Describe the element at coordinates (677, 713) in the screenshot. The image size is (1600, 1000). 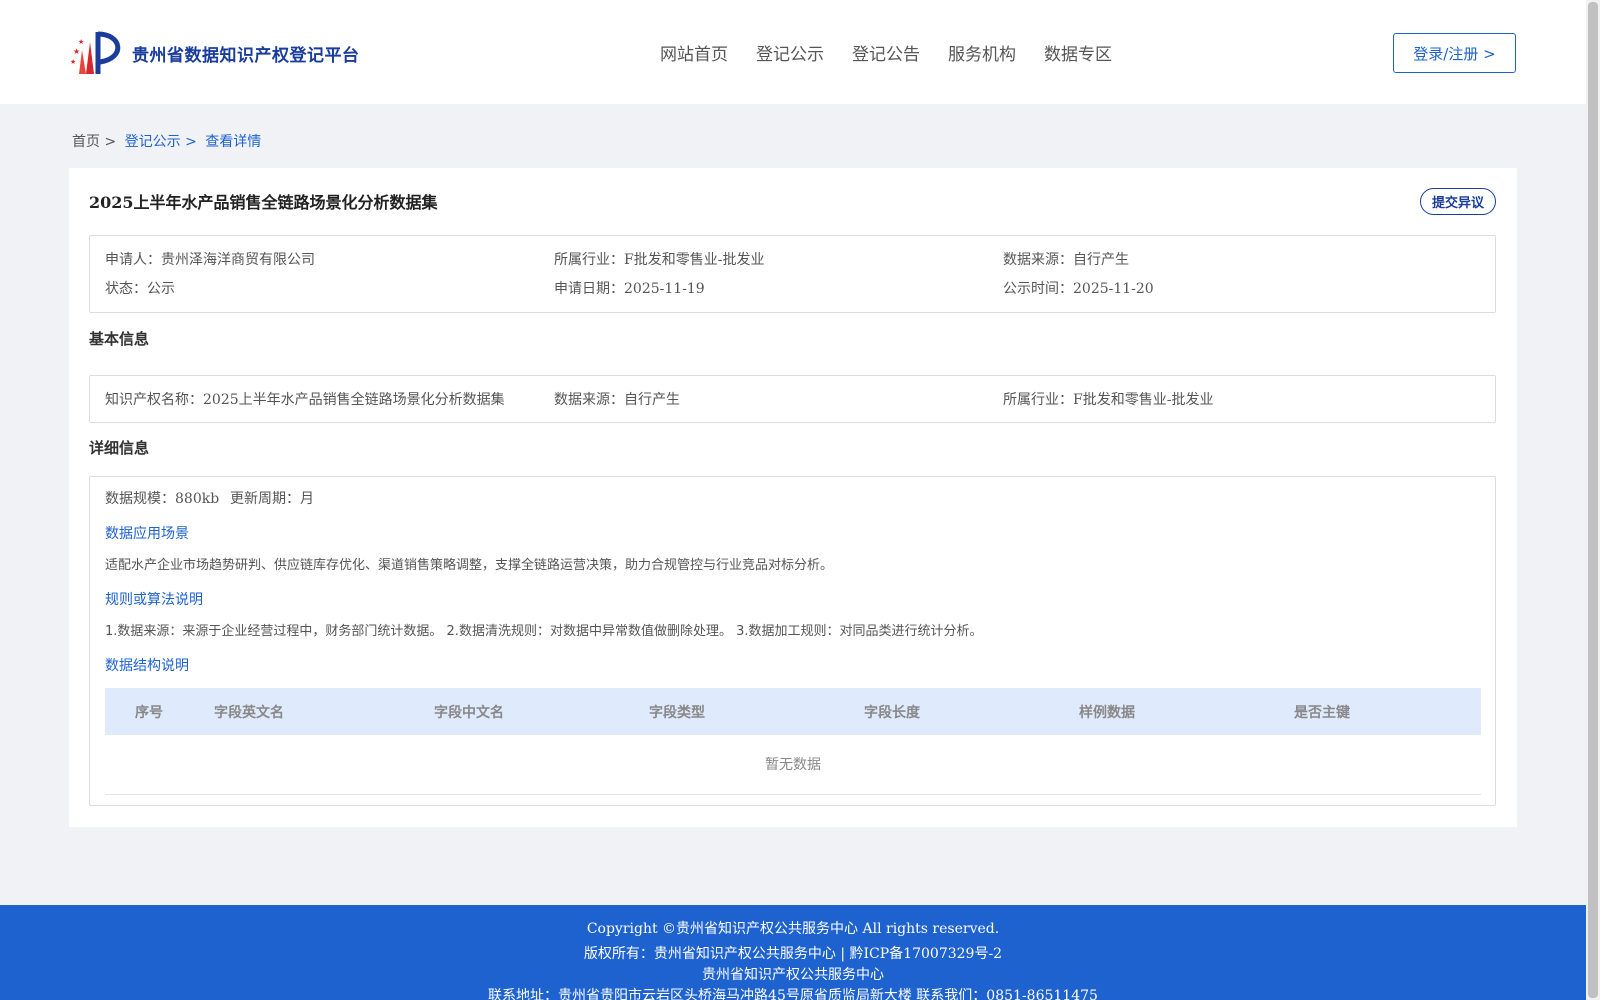
I see `column-header-field-type: 字段类型` at that location.